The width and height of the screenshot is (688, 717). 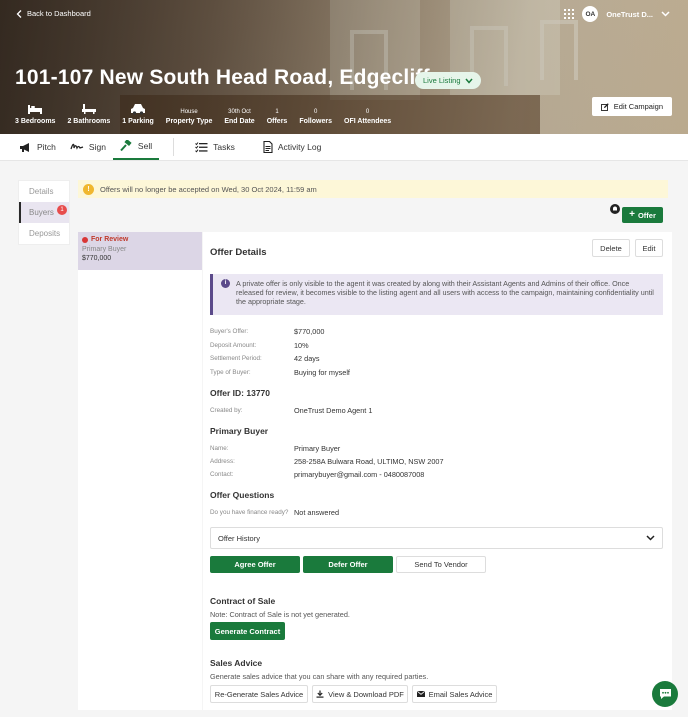 What do you see at coordinates (348, 564) in the screenshot?
I see `defer-offer-button: Defer Offer` at bounding box center [348, 564].